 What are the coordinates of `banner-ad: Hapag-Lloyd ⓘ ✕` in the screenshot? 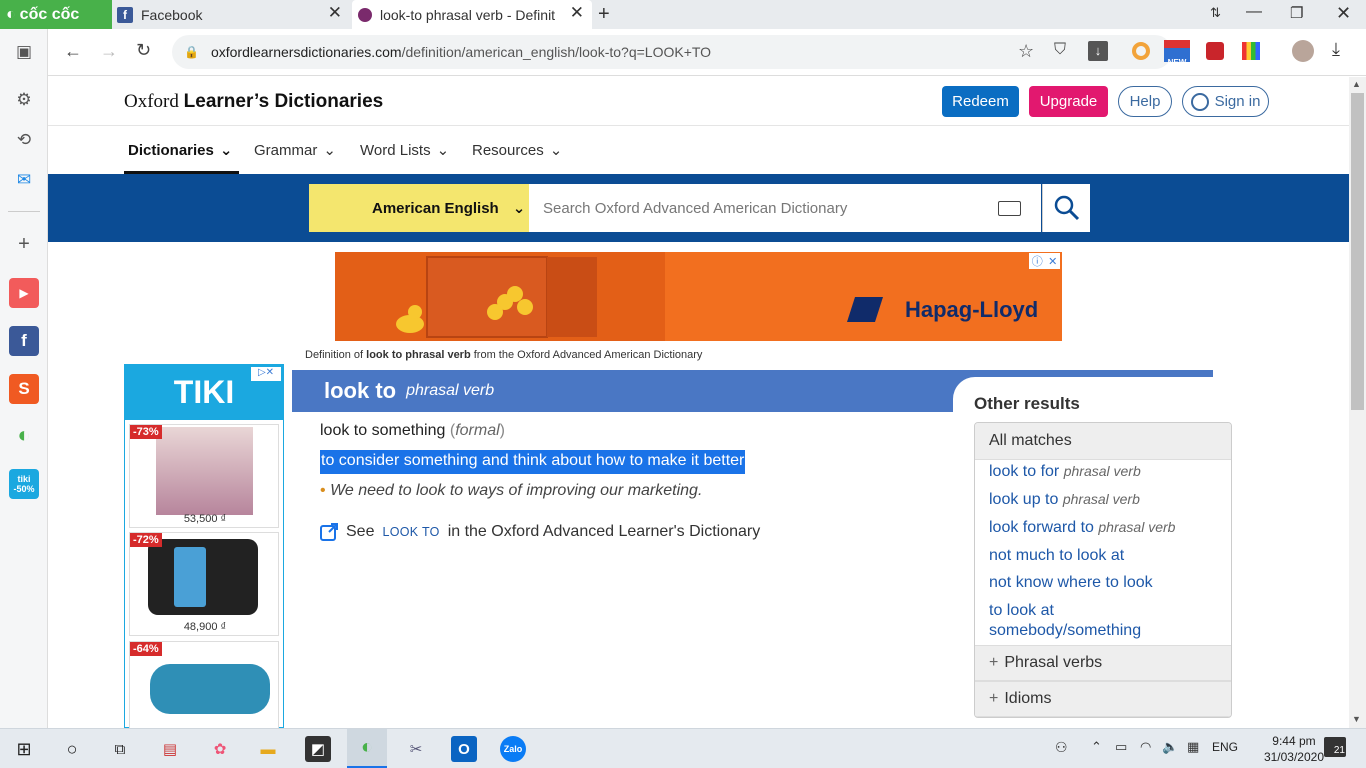 It's located at (698, 296).